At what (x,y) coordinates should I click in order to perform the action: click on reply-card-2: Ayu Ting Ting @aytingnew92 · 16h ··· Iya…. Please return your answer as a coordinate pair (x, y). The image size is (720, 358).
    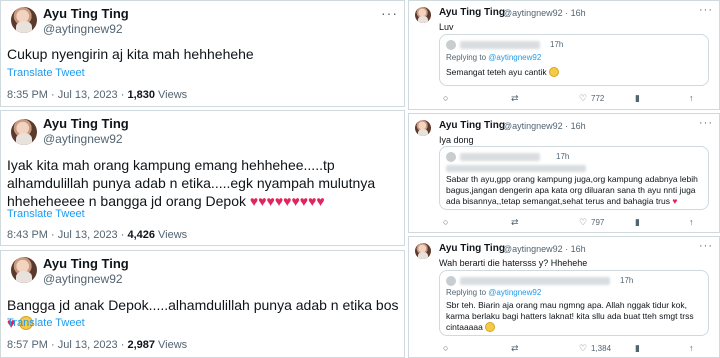
    Looking at the image, I should click on (564, 173).